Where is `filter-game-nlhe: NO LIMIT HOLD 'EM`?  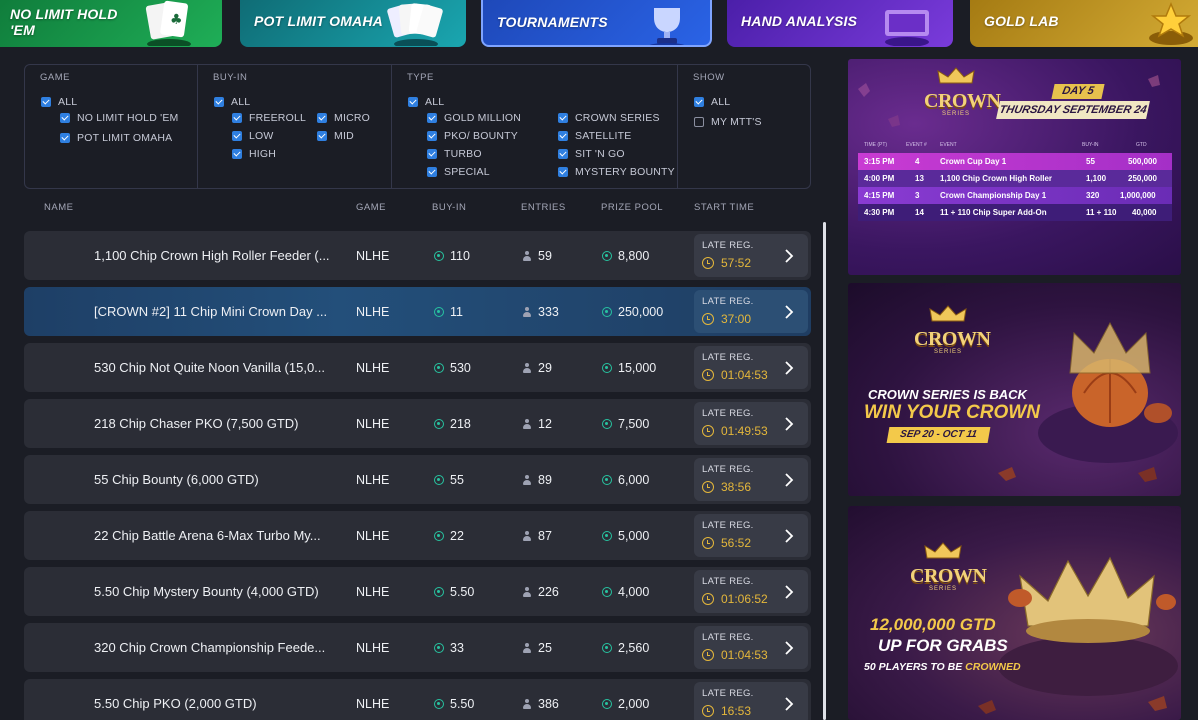 filter-game-nlhe: NO LIMIT HOLD 'EM is located at coordinates (119, 118).